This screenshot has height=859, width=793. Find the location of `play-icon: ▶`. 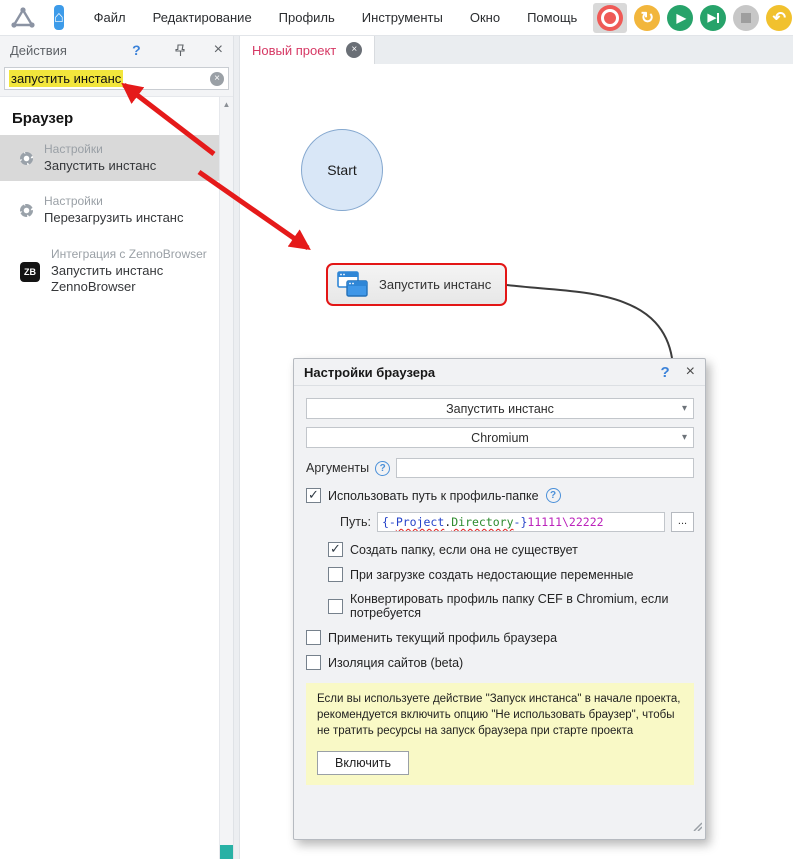

play-icon: ▶ is located at coordinates (681, 17).